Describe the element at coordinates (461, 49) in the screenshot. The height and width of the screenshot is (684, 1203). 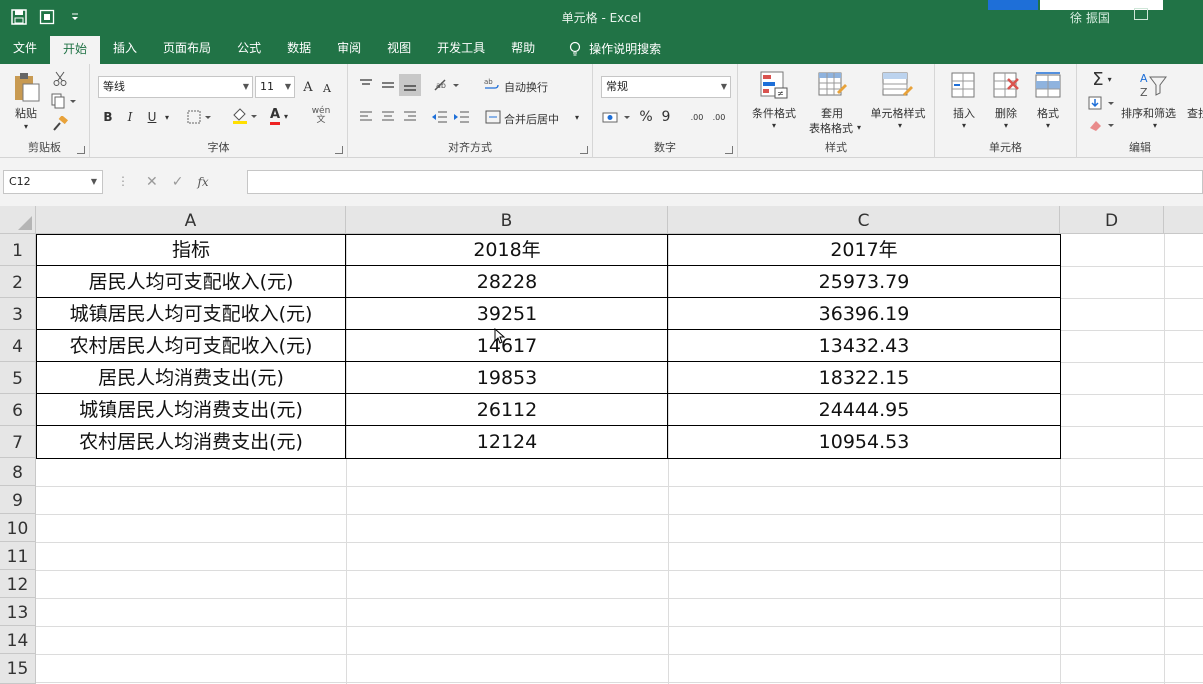
I see `tab-developer: 开发工具` at that location.